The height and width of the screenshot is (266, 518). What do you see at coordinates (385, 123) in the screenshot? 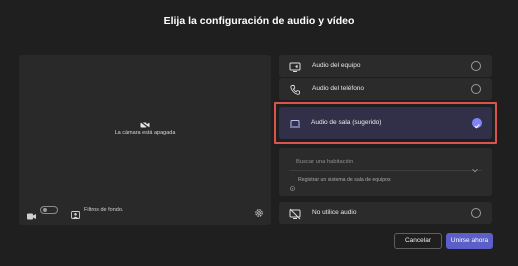
I see `selection-highlight-box` at bounding box center [385, 123].